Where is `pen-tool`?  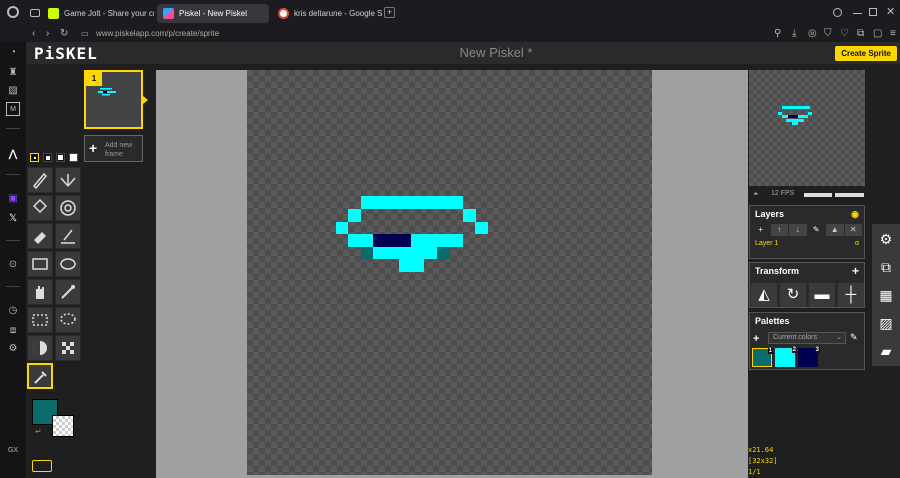 pen-tool is located at coordinates (40, 180).